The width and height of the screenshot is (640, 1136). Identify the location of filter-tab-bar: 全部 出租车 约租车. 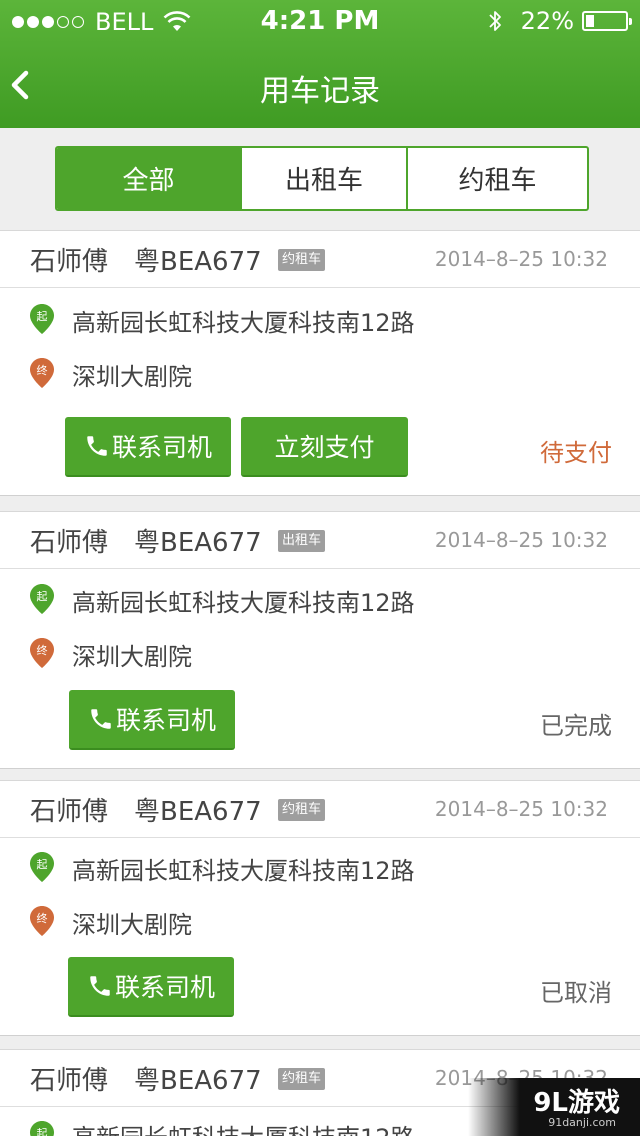
(320, 179).